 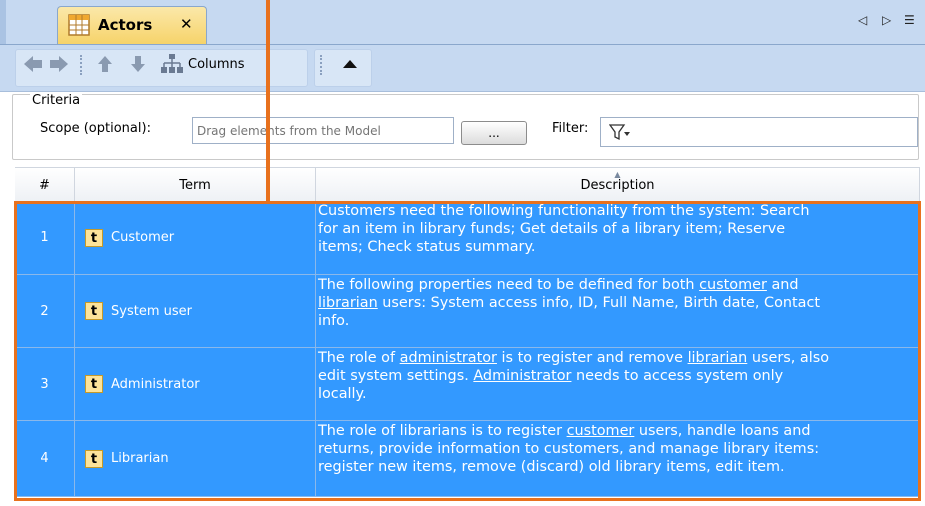 I want to click on term-label: Administrator, so click(x=155, y=384).